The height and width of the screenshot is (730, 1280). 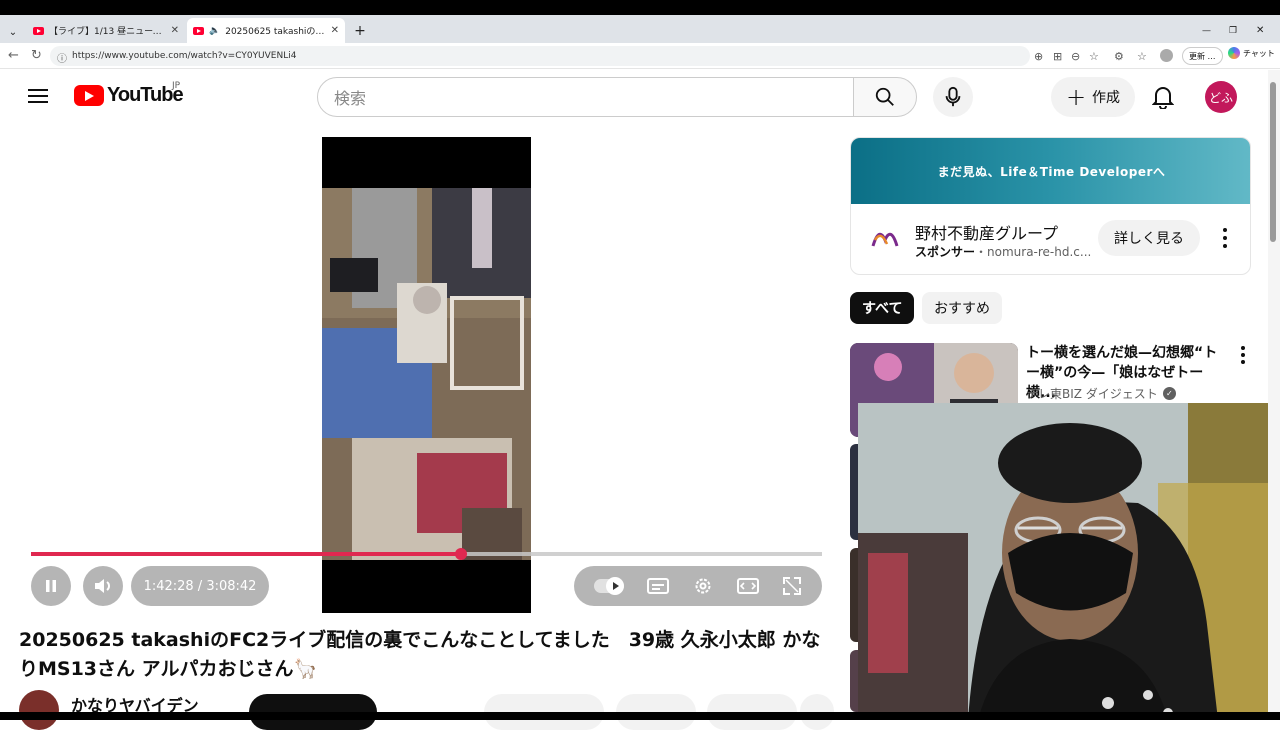 I want to click on ad-more-options-icon, so click(x=1225, y=238).